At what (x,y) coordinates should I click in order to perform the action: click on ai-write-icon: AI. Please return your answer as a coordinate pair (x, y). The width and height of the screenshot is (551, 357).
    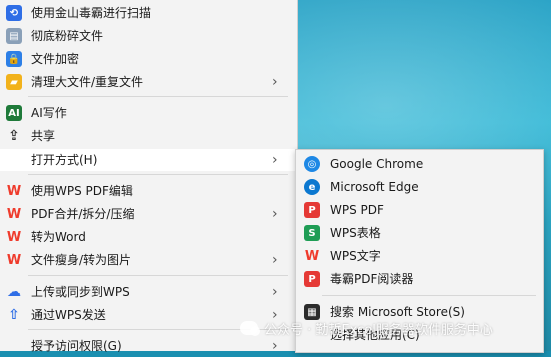
    Looking at the image, I should click on (14, 113).